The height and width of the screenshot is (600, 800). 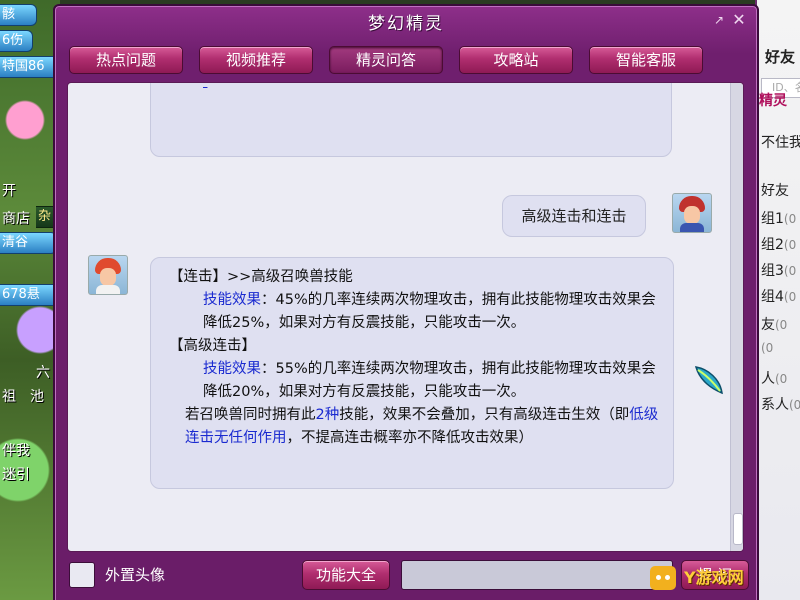 I want to click on group-label: 人, so click(x=768, y=379).